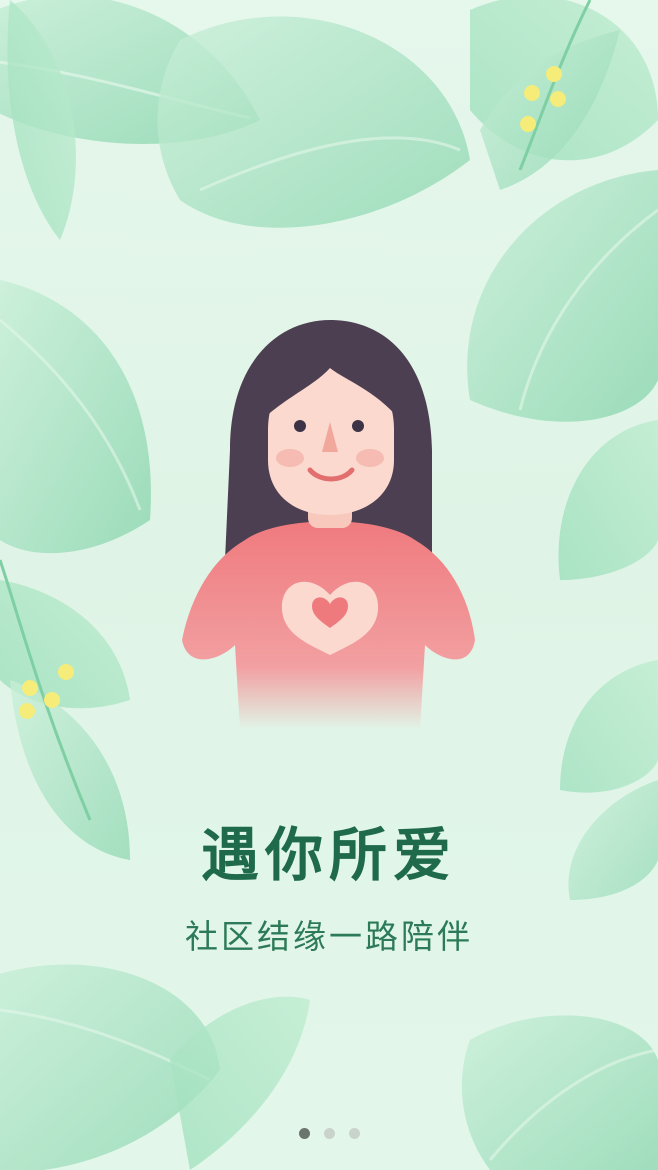  What do you see at coordinates (329, 936) in the screenshot?
I see `subtitle: 社区结缘一路陪伴` at bounding box center [329, 936].